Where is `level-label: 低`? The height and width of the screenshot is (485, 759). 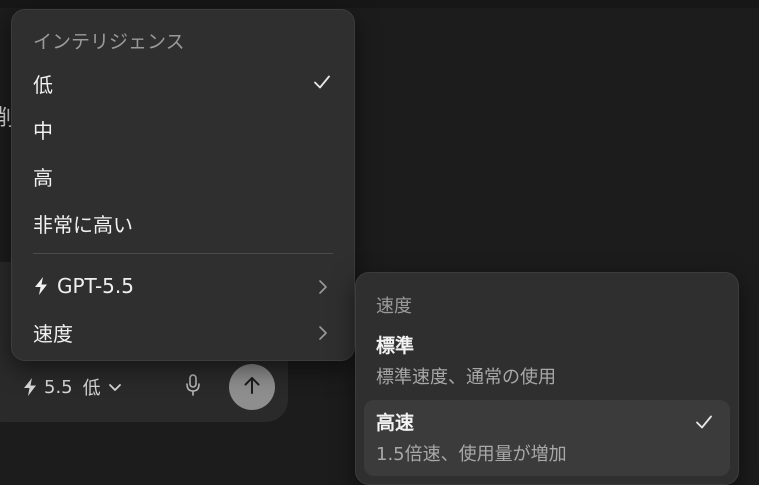
level-label: 低 is located at coordinates (91, 388).